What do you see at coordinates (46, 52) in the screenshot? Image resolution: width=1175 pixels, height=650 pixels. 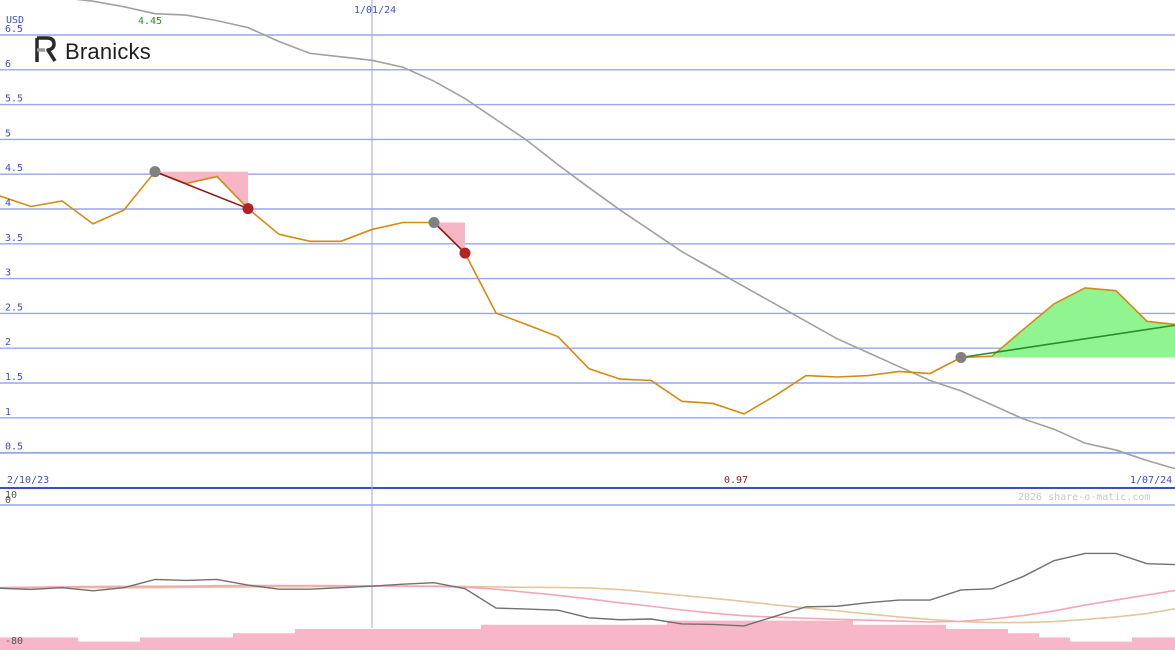 I see `branicks-logo-icon` at bounding box center [46, 52].